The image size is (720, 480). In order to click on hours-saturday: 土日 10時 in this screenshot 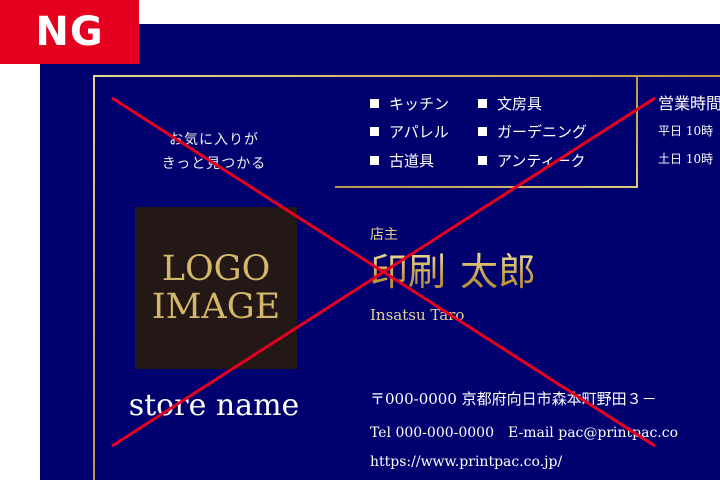, I will do `click(686, 159)`.